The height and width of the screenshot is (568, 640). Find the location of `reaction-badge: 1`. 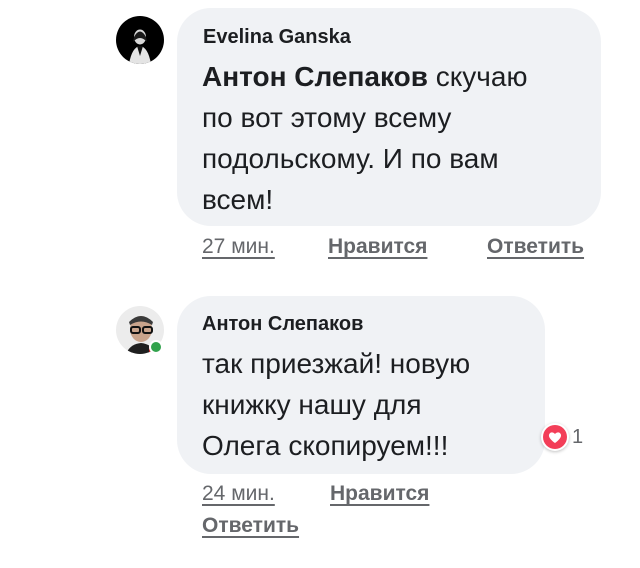

reaction-badge: 1 is located at coordinates (562, 437).